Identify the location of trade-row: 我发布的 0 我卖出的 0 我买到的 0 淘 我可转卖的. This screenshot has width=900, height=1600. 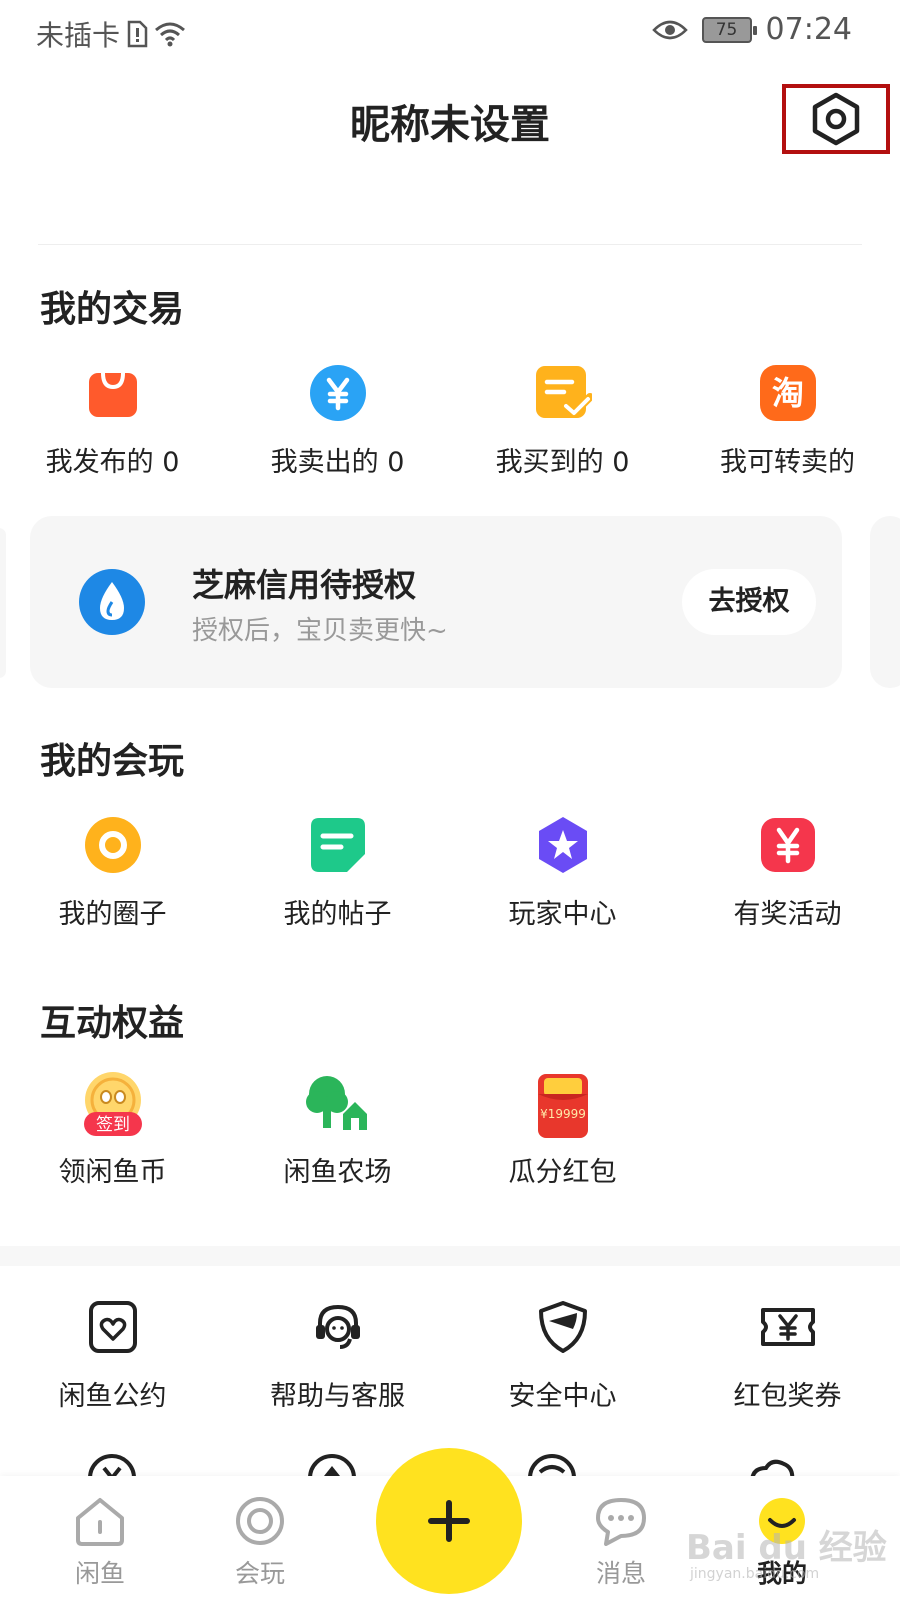
(450, 420).